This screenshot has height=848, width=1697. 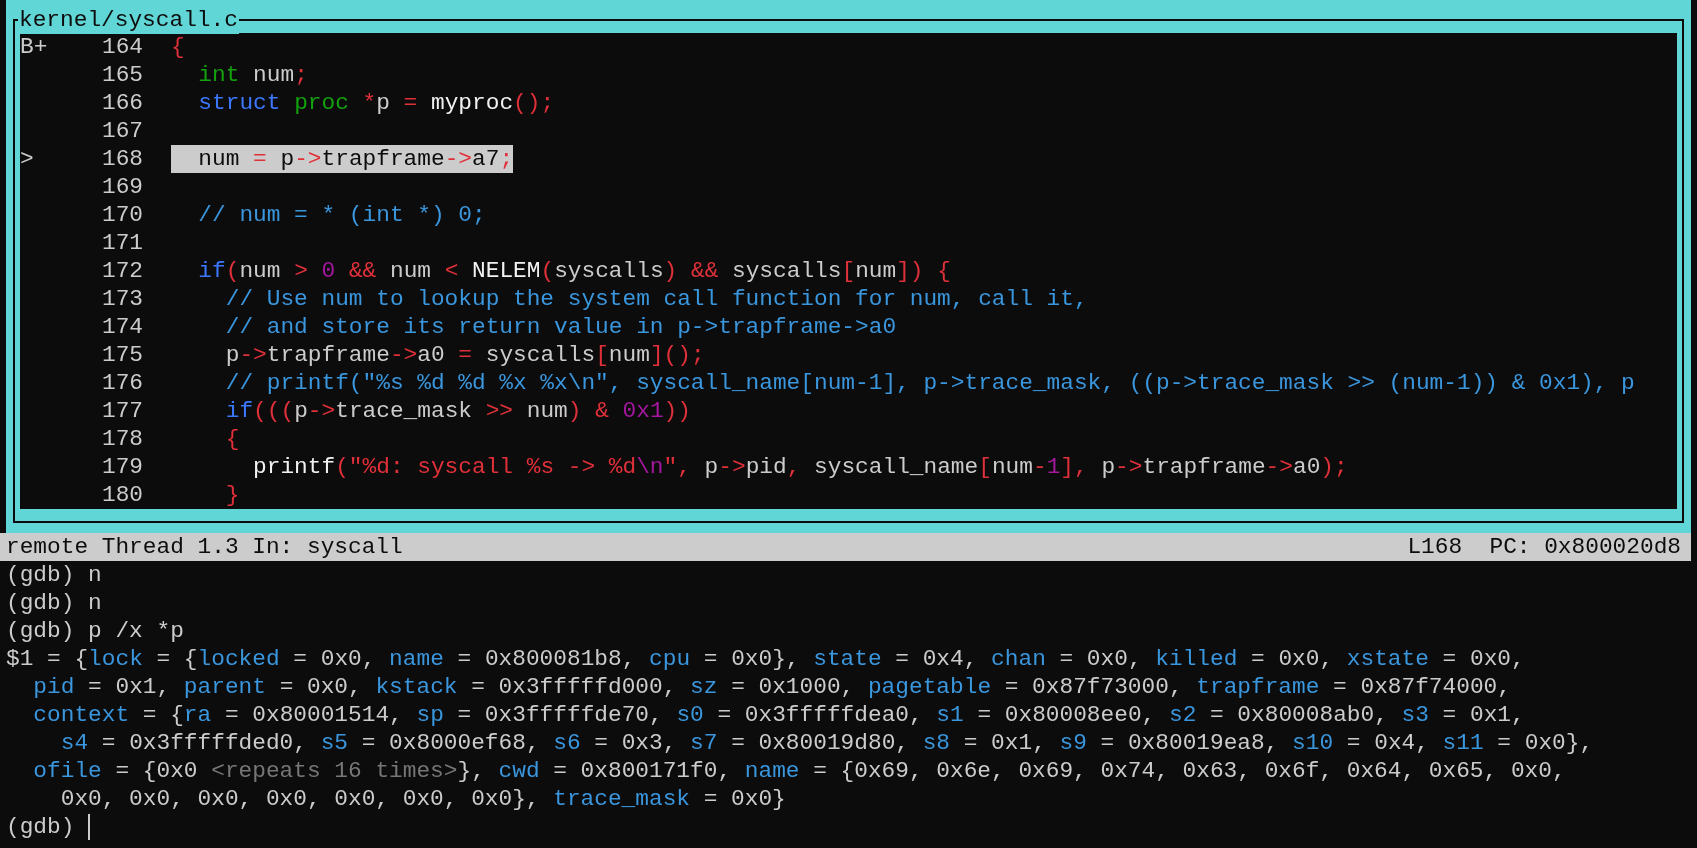 What do you see at coordinates (123, 159) in the screenshot?
I see `line-number: 168` at bounding box center [123, 159].